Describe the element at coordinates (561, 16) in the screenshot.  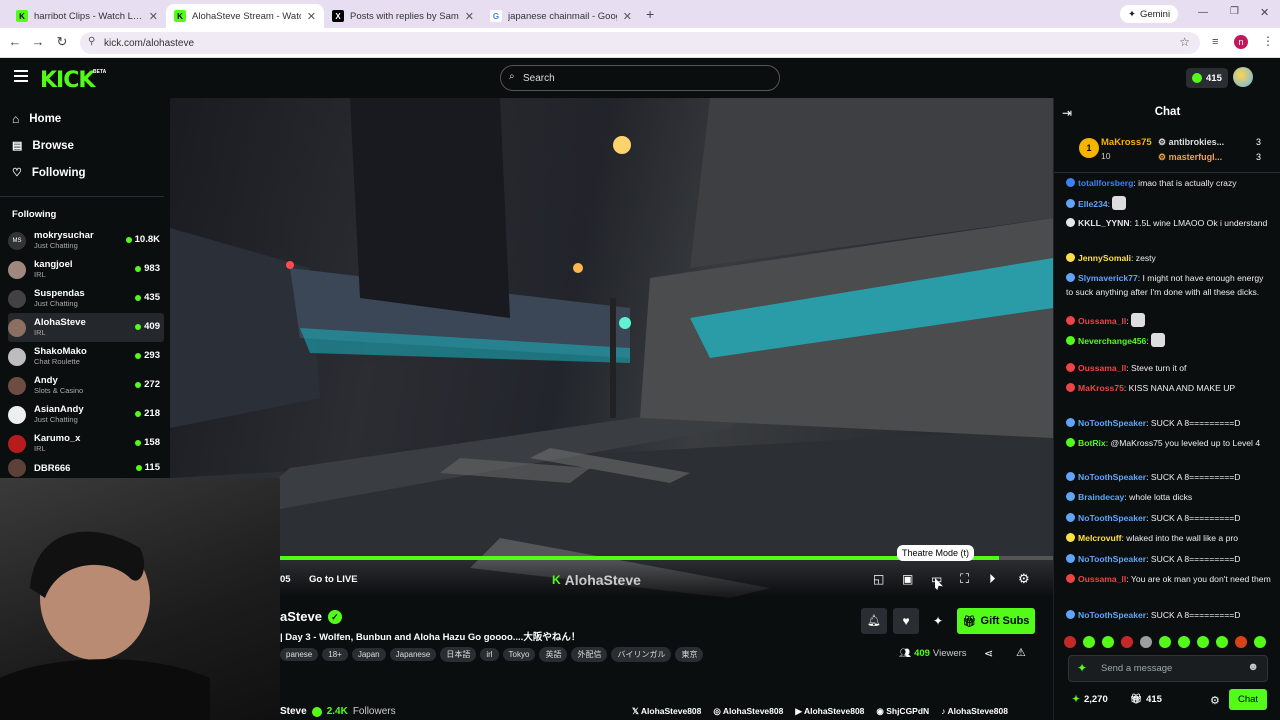
I see `browser-tab: G japanese chainmail - Google Se ✕` at that location.